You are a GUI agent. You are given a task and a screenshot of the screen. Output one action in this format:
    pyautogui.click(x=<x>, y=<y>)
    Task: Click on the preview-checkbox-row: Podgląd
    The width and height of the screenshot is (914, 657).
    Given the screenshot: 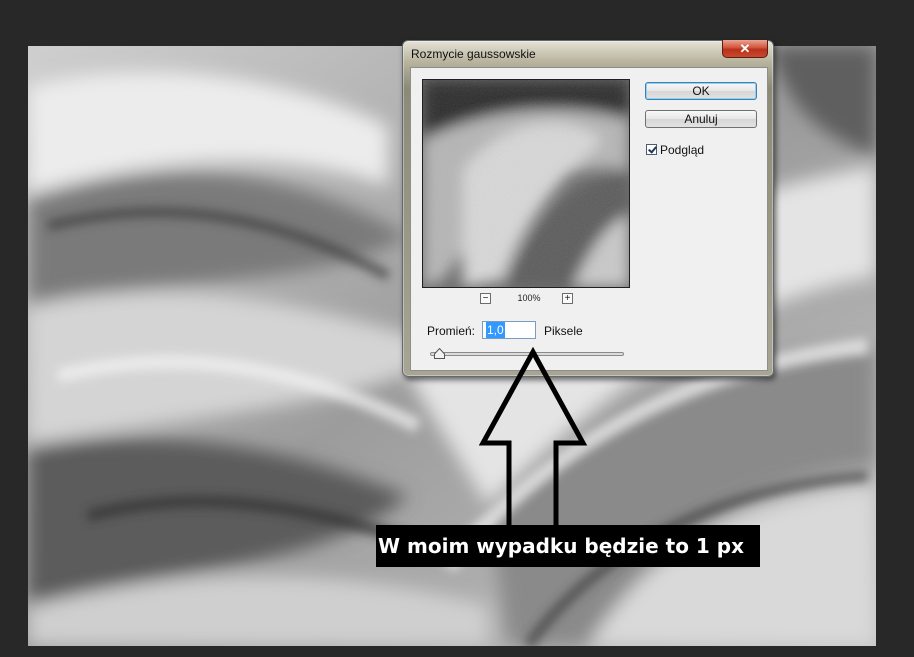 What is the action you would take?
    pyautogui.click(x=675, y=150)
    